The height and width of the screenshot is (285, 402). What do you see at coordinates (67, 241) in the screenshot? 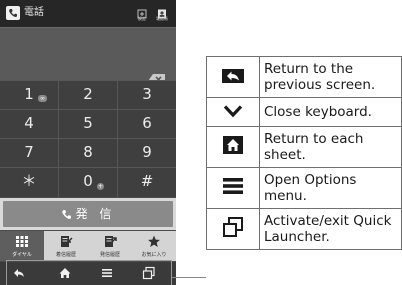
I see `incoming-history-icon` at bounding box center [67, 241].